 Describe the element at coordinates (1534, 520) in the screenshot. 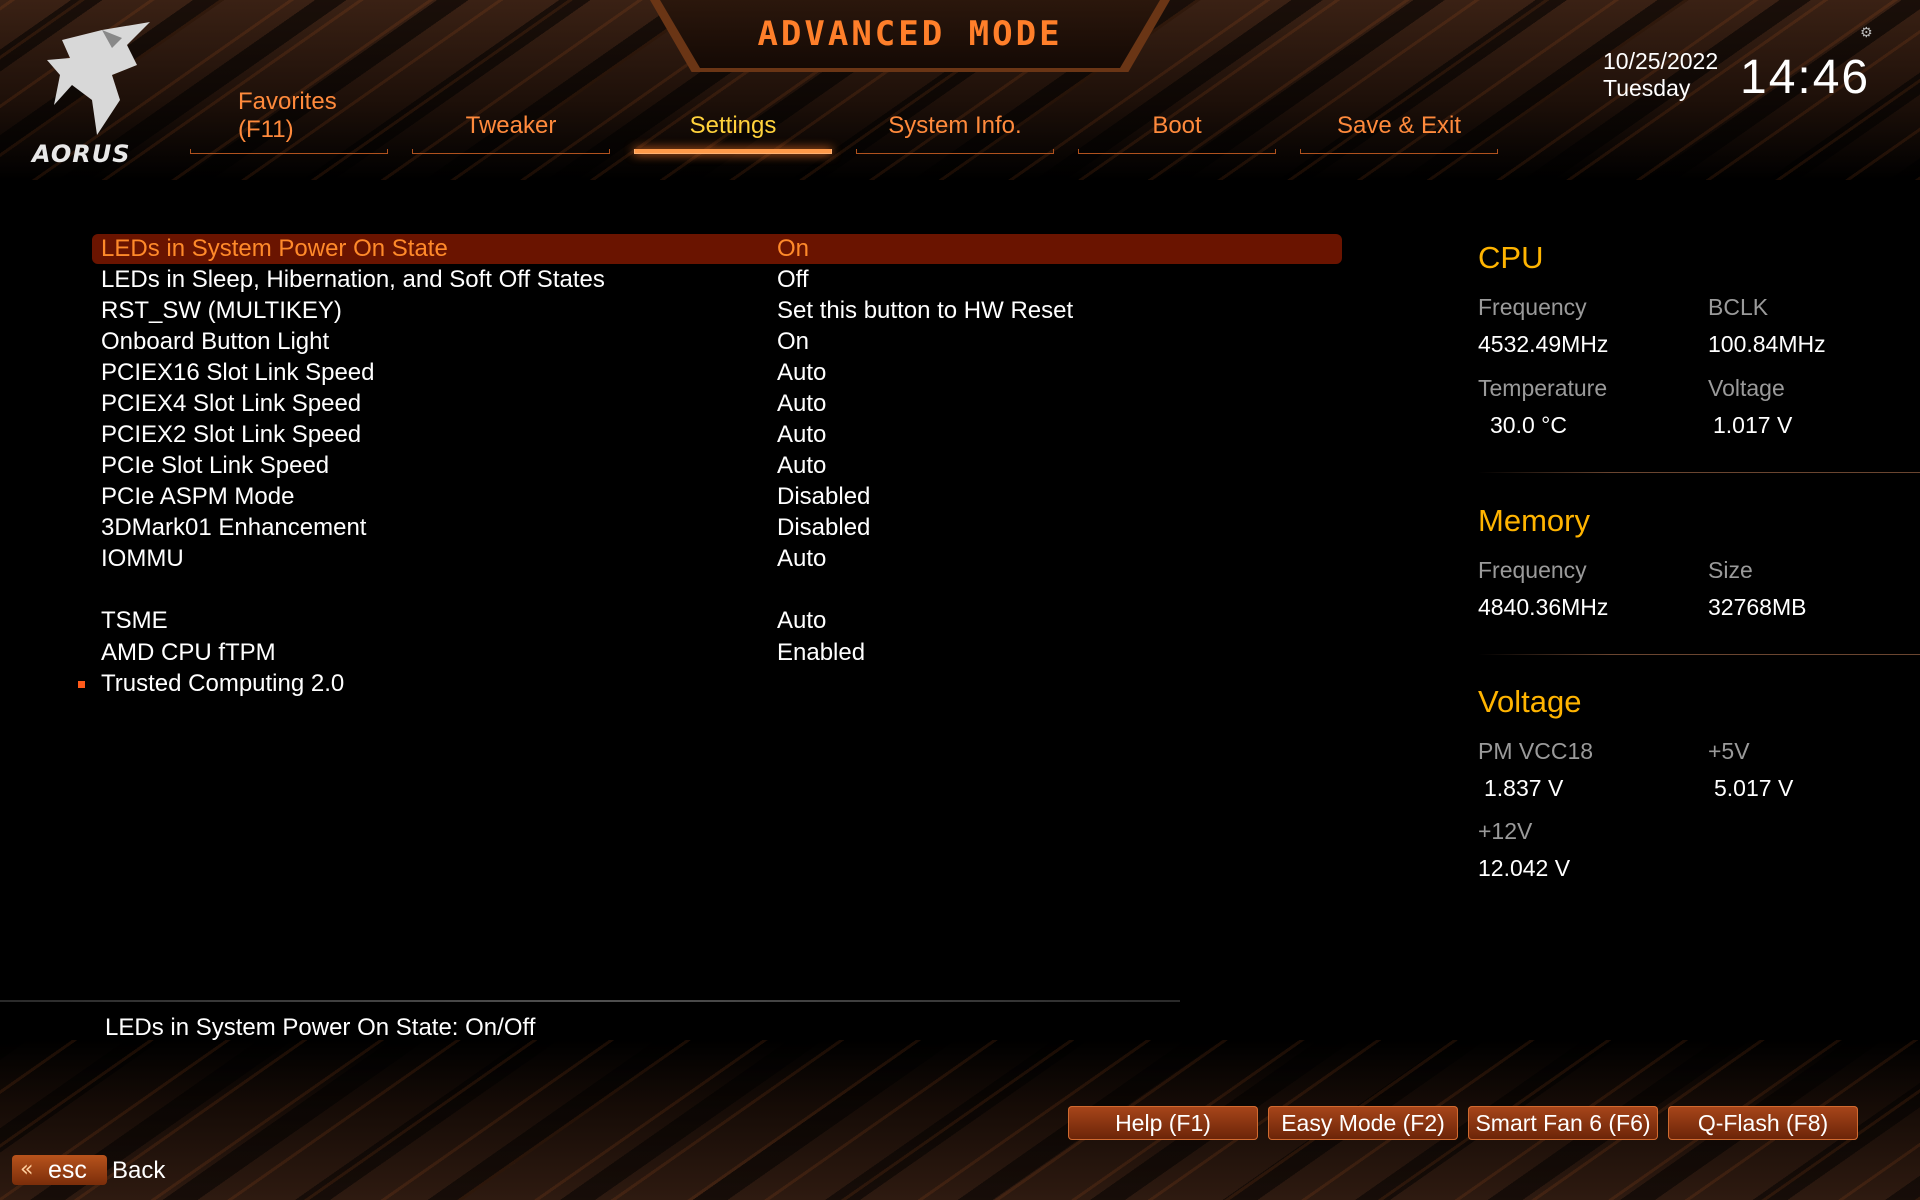

I see `memory-section-title: Memory` at that location.